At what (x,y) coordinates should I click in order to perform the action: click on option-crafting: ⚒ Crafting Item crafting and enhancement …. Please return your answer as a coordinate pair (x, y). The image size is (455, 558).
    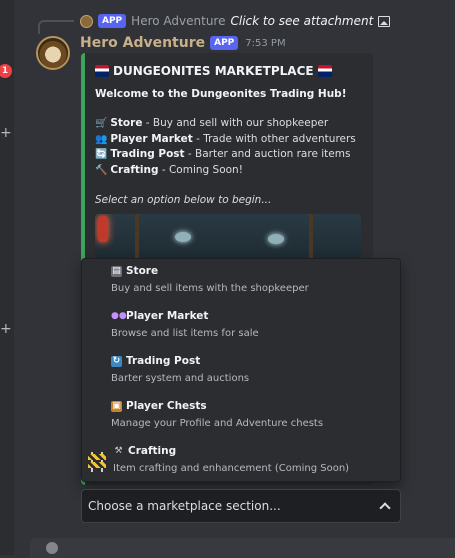
    Looking at the image, I should click on (241, 461).